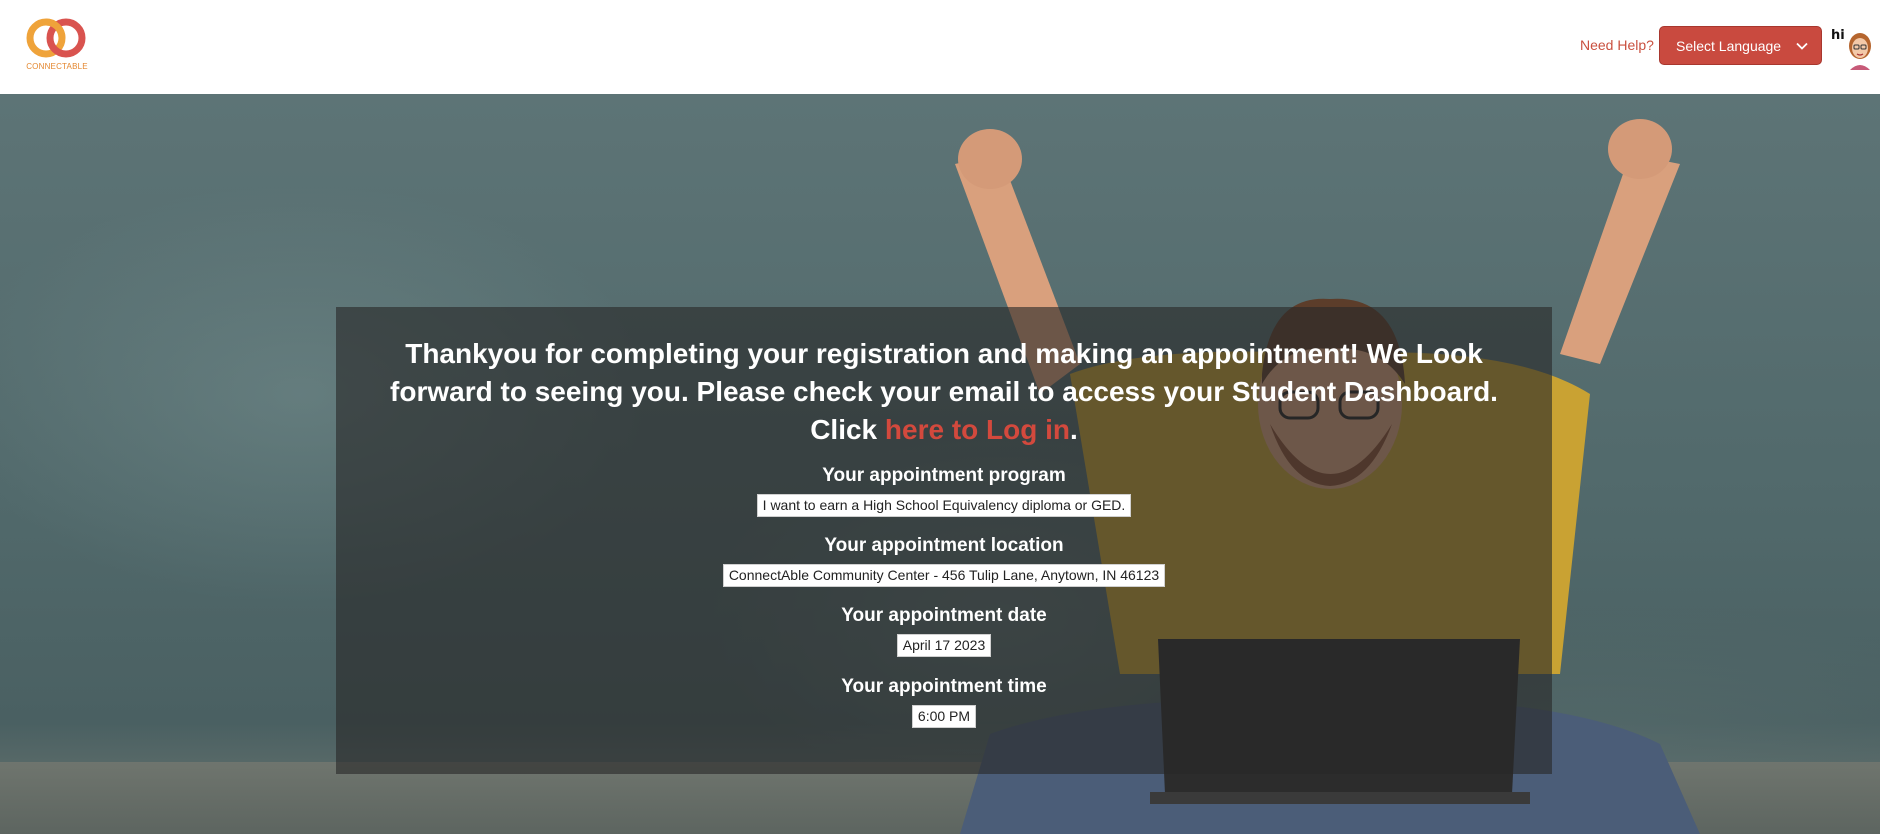  What do you see at coordinates (57, 66) in the screenshot?
I see `logo-wordmark: CONNECTABLE` at bounding box center [57, 66].